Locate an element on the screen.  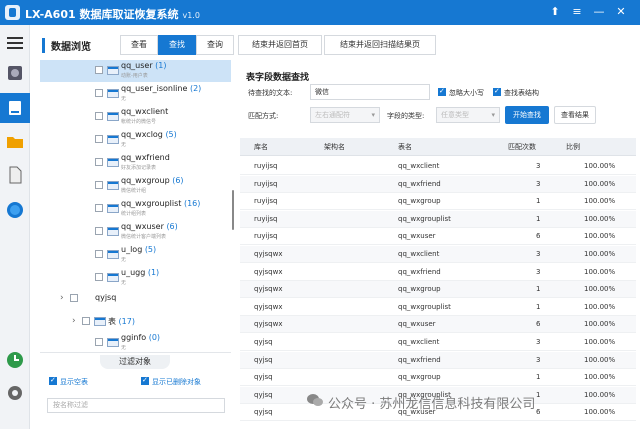
close-button: ✕ is located at coordinates (621, 12).